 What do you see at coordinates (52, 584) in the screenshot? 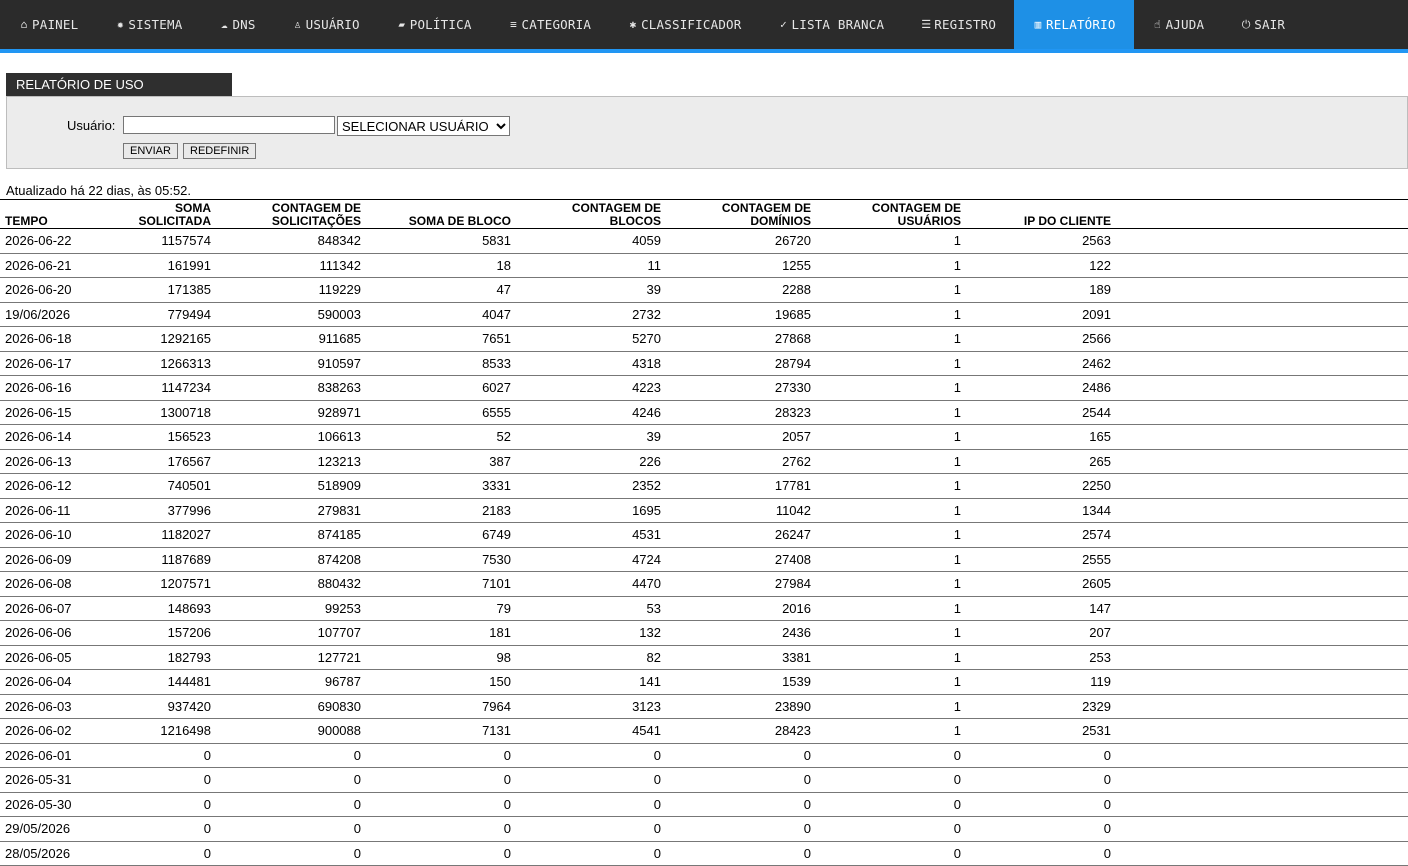
I see `cell-tempo: 2026-06-08` at bounding box center [52, 584].